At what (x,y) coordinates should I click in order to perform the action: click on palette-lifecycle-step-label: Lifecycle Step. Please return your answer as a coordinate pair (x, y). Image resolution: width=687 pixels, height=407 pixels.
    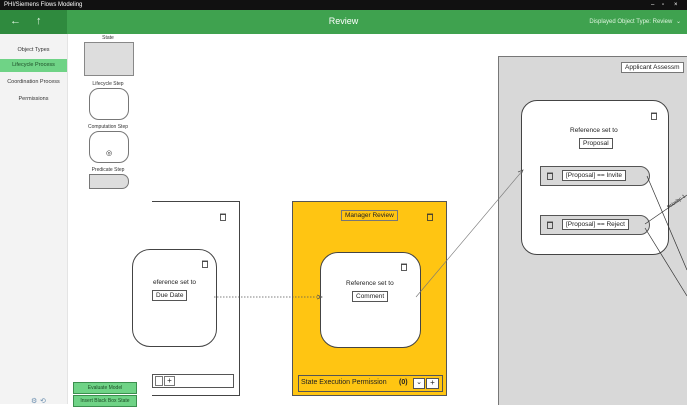
    Looking at the image, I should click on (108, 84).